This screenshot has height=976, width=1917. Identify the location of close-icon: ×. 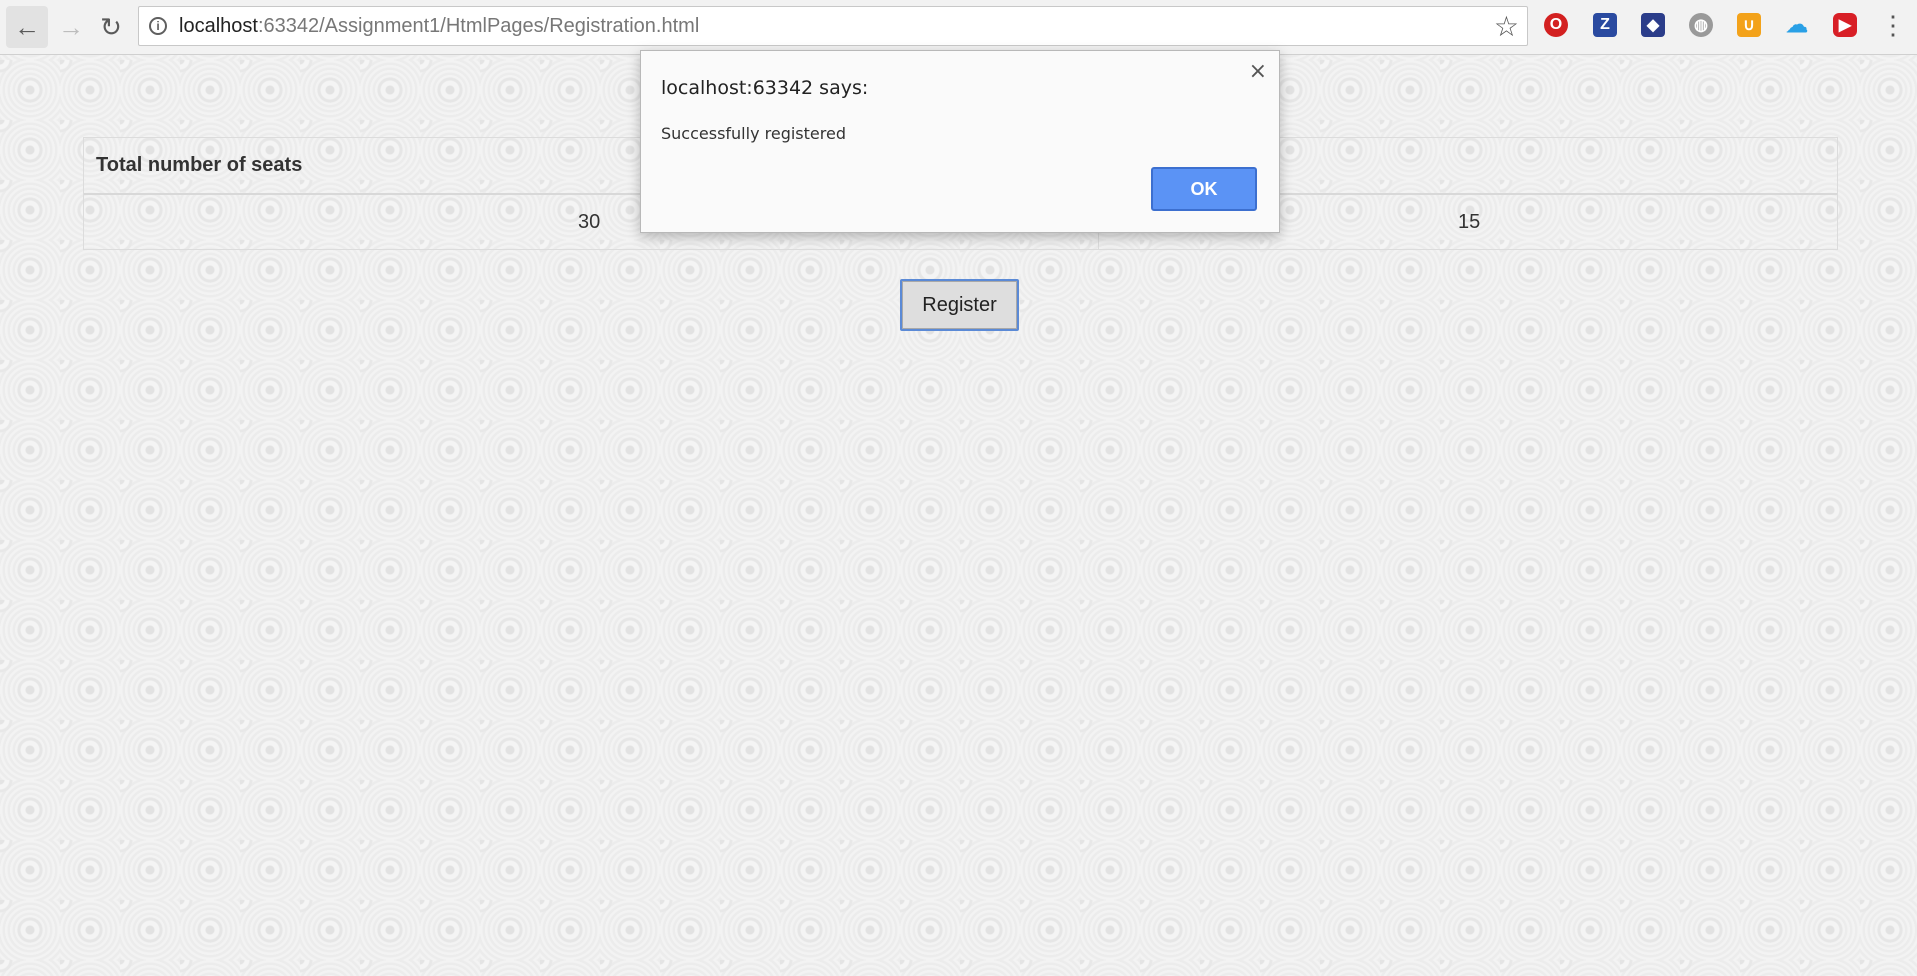
(1258, 72).